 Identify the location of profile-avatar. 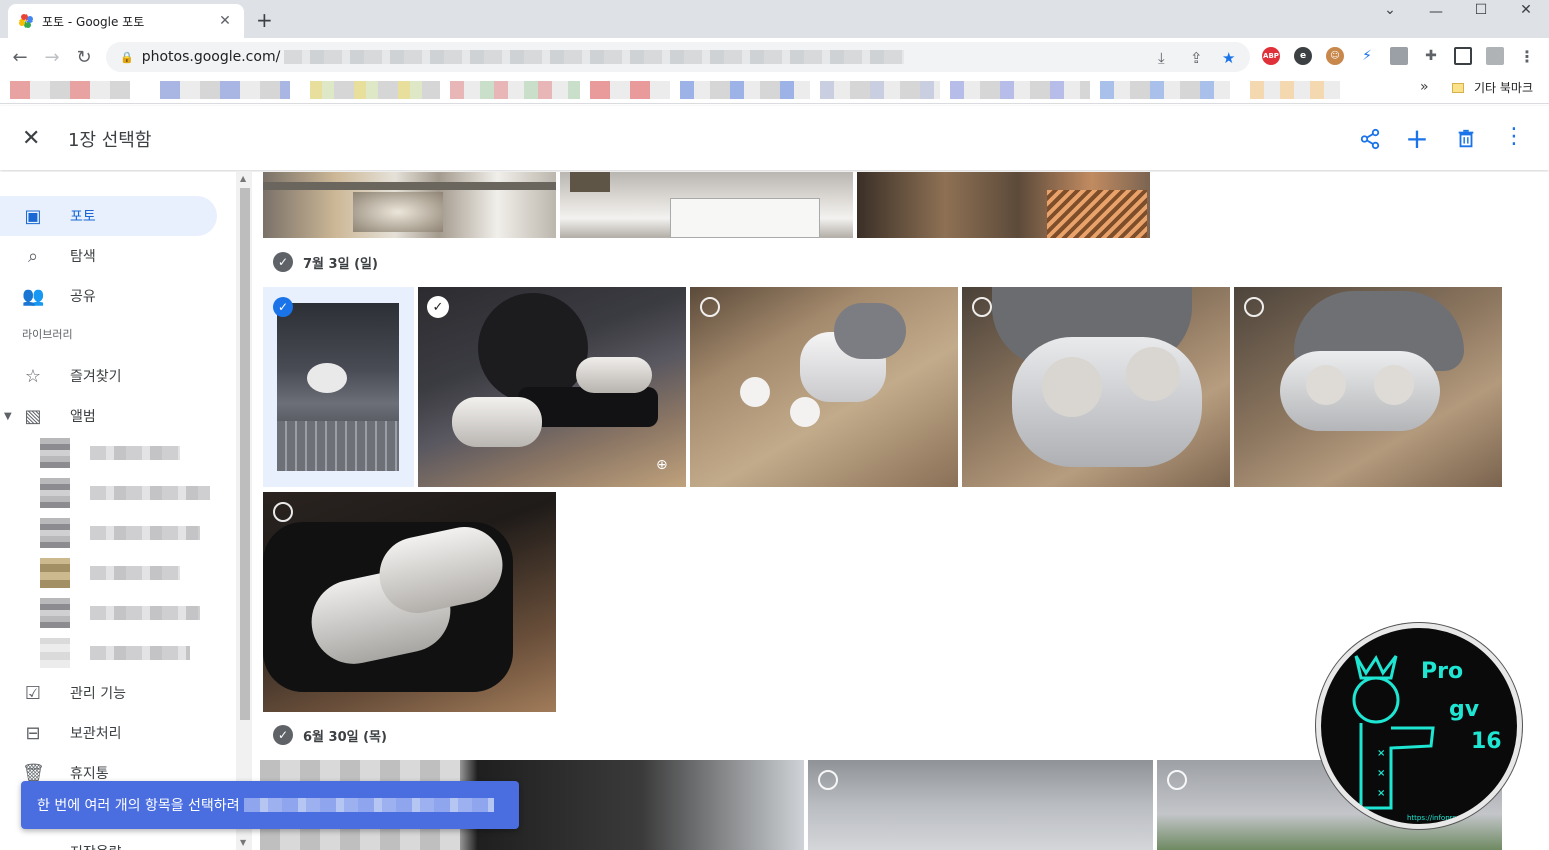
(1495, 56).